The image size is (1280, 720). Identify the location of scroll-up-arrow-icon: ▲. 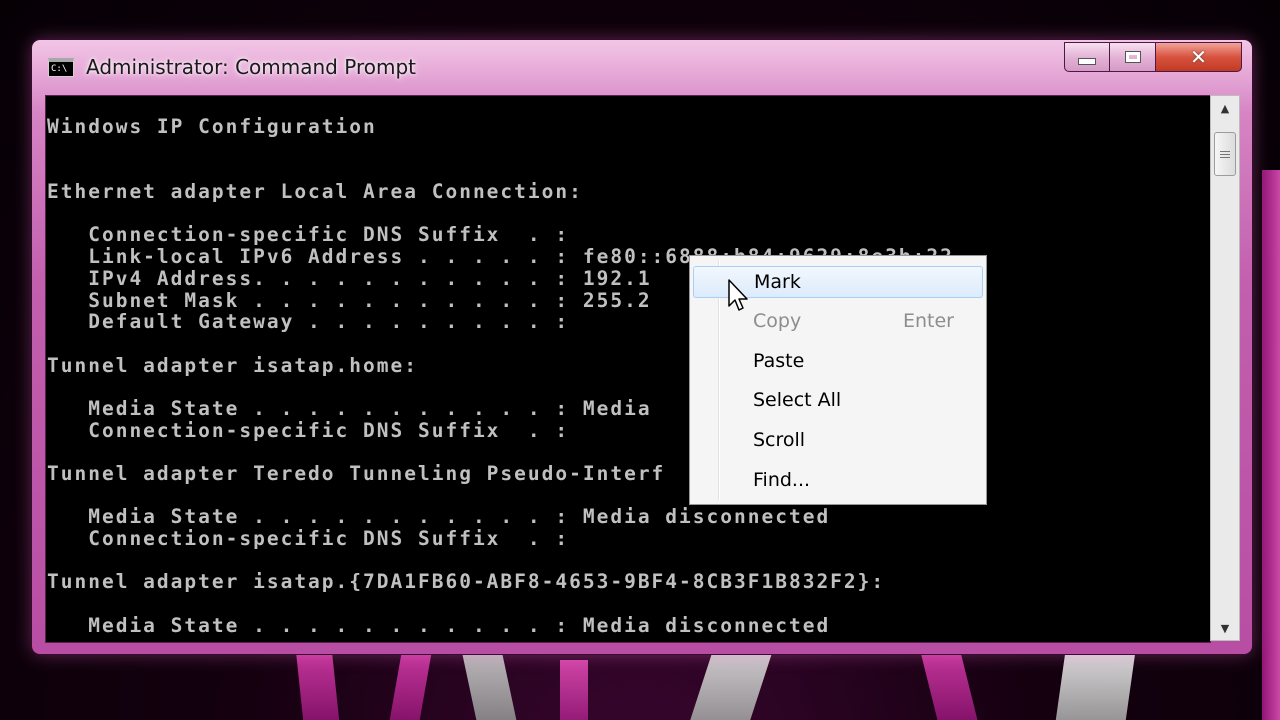
(1225, 108).